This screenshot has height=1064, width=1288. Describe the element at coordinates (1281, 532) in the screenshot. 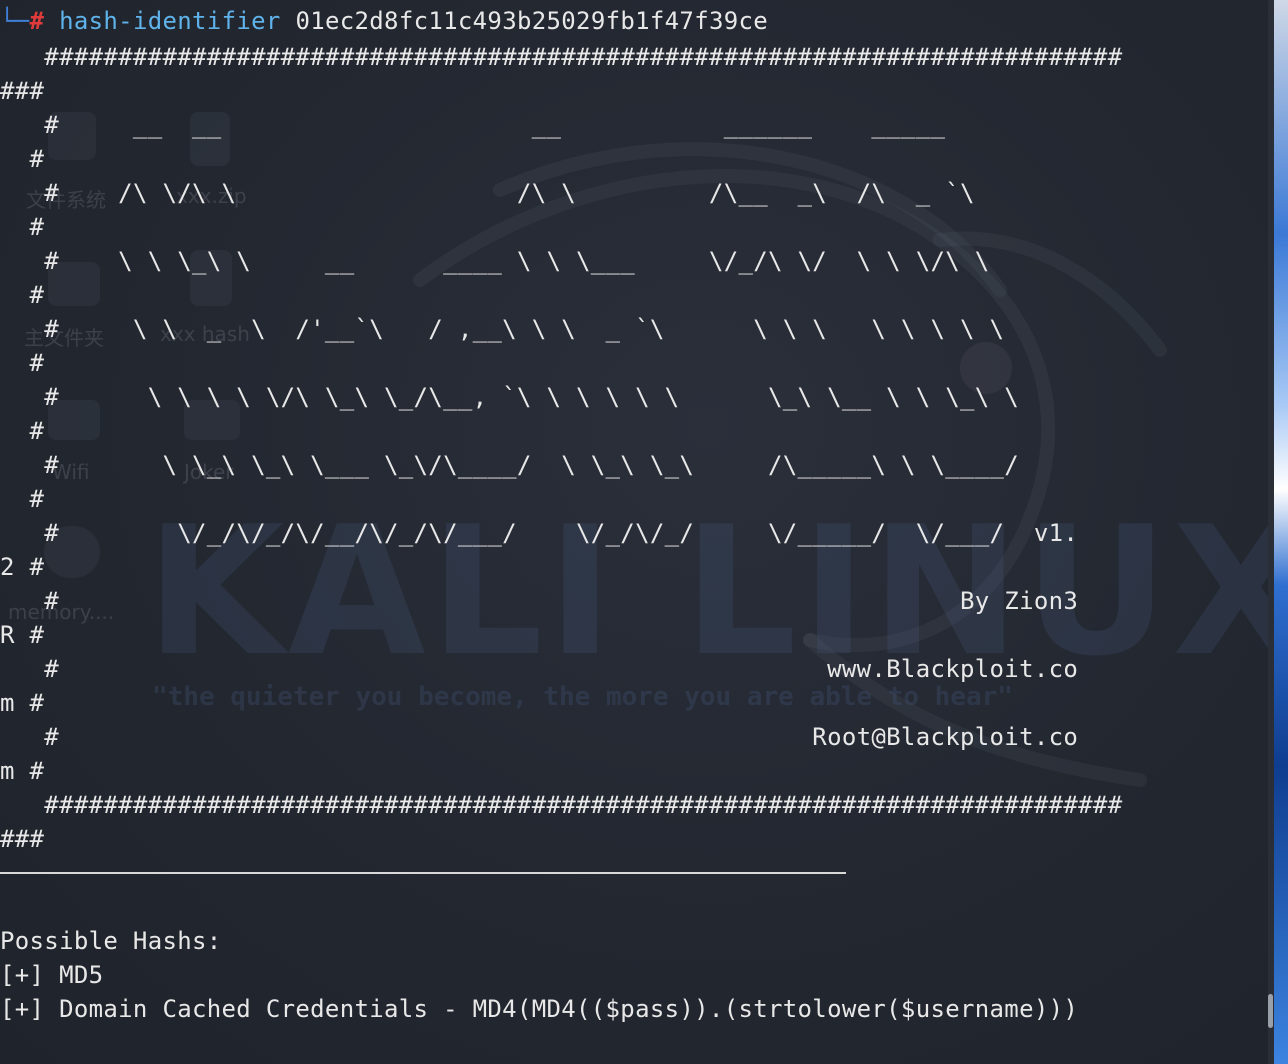

I see `adjacent-window-edge` at that location.